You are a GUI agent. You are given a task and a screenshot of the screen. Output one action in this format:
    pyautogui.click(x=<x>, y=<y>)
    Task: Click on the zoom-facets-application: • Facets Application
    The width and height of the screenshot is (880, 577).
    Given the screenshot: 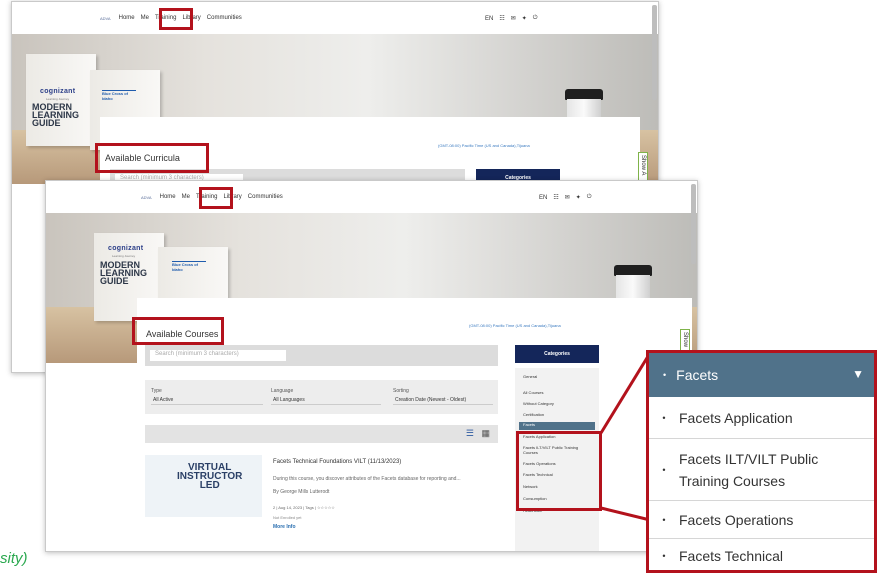 What is the action you would take?
    pyautogui.click(x=761, y=418)
    